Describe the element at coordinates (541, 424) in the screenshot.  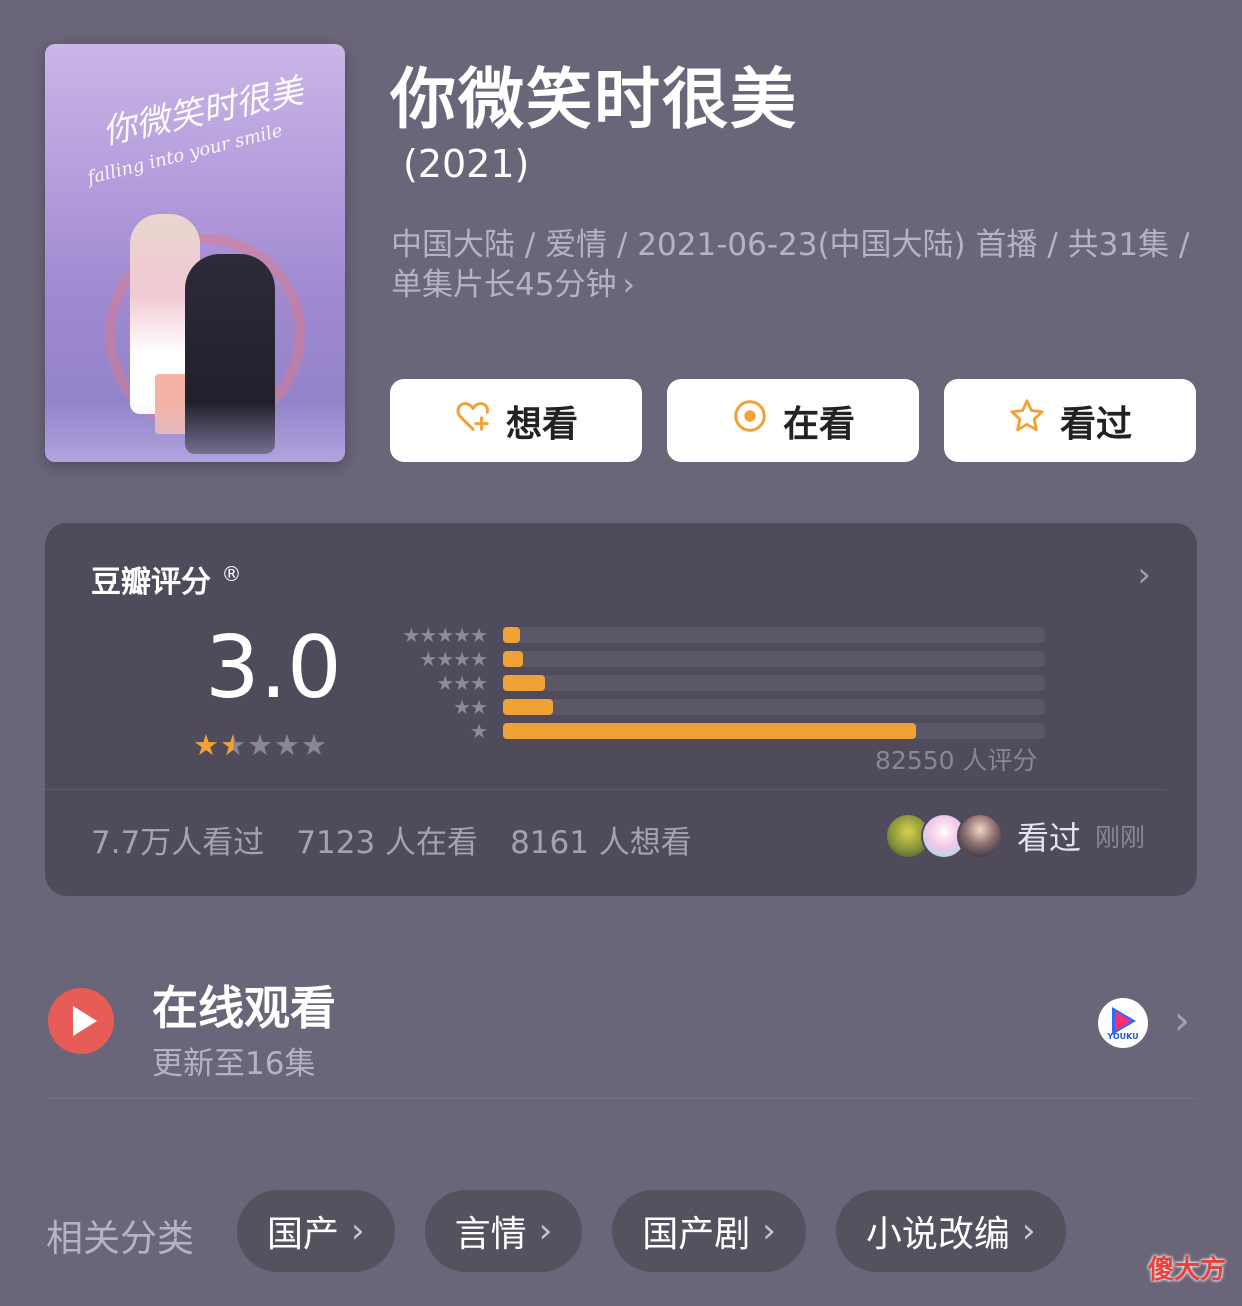
I see `want-to-watch-label: 想看` at that location.